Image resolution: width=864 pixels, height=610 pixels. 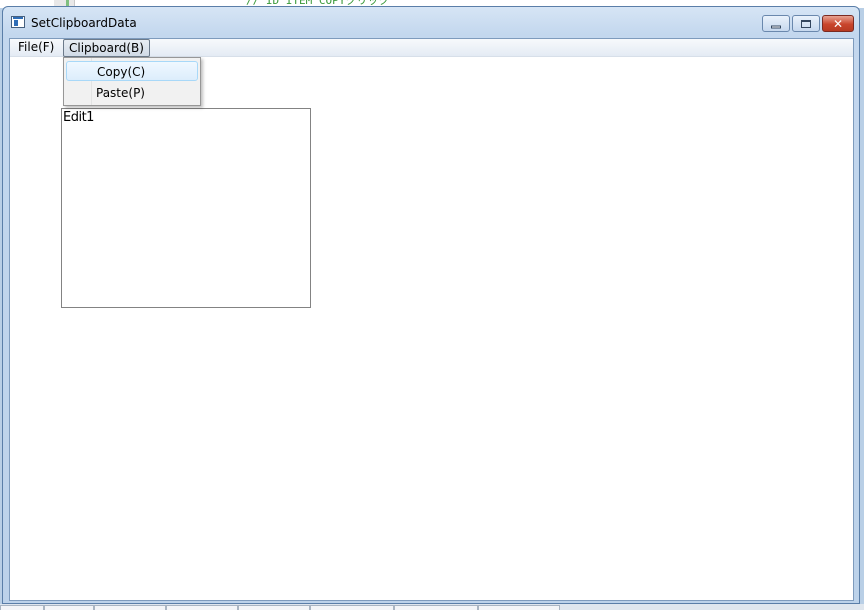 I want to click on app-window-icon, so click(x=18, y=22).